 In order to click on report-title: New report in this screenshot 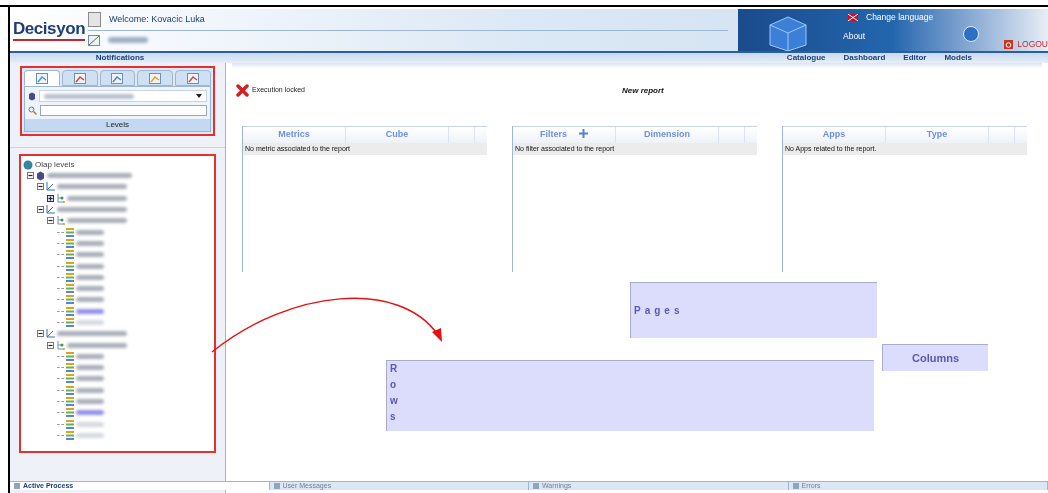, I will do `click(643, 91)`.